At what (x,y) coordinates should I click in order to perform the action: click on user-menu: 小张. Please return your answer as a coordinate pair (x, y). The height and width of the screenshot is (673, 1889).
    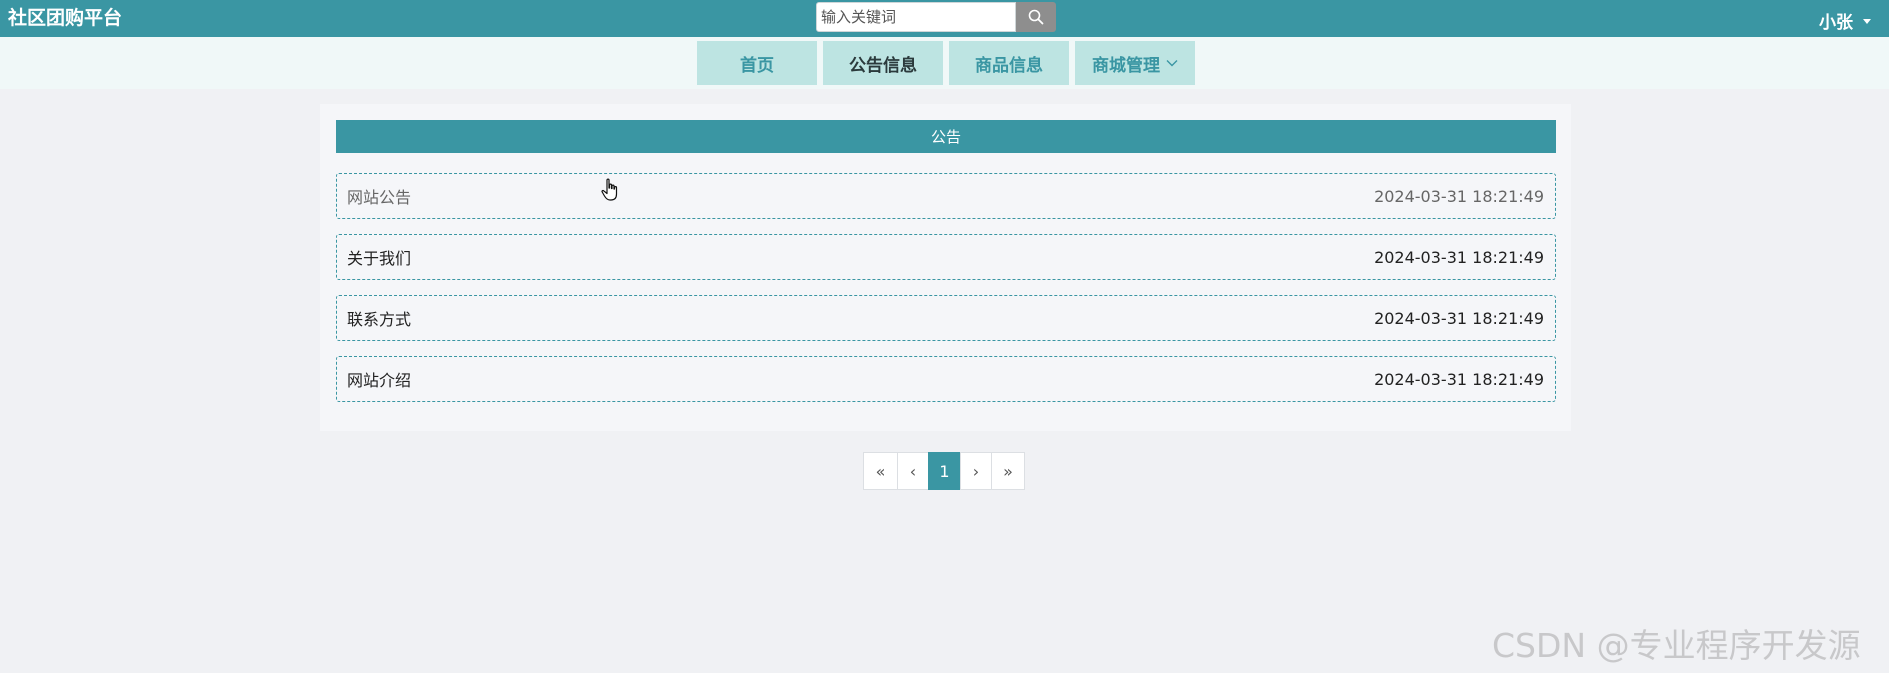
    Looking at the image, I should click on (1845, 20).